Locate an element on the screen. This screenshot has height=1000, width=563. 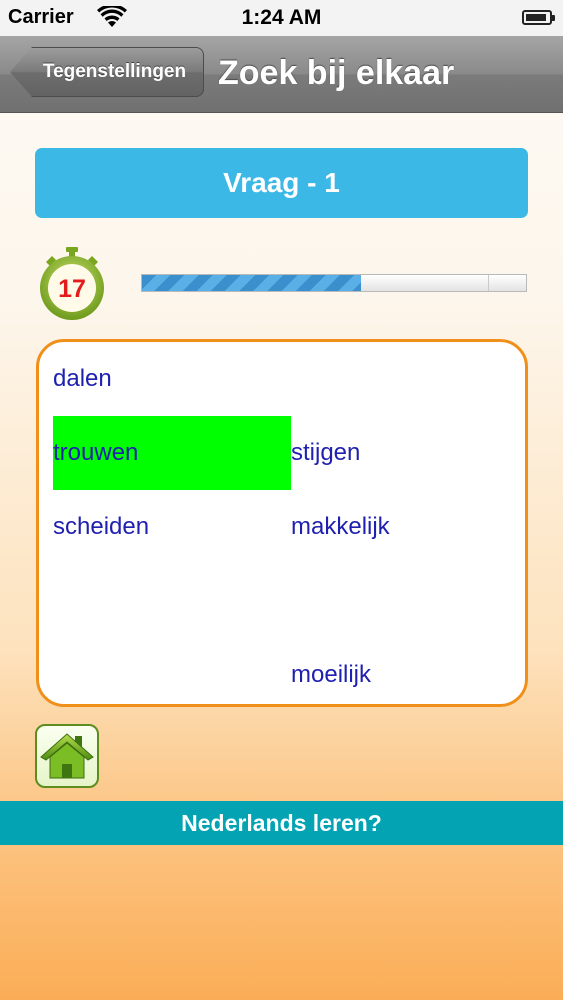
battery-icon is located at coordinates (538, 17).